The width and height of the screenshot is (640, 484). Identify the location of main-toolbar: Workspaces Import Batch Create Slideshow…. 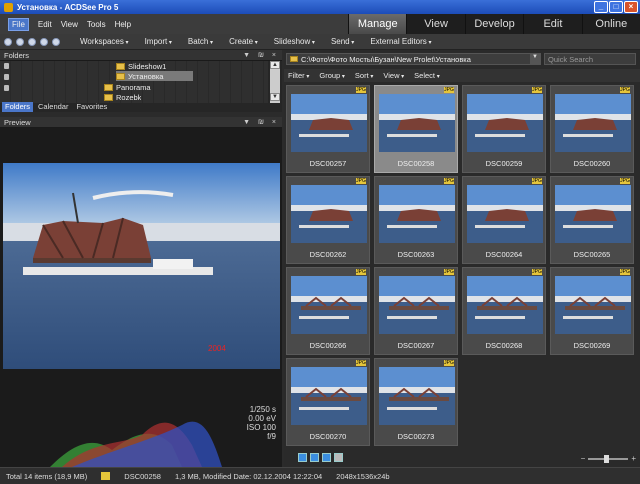
(320, 42).